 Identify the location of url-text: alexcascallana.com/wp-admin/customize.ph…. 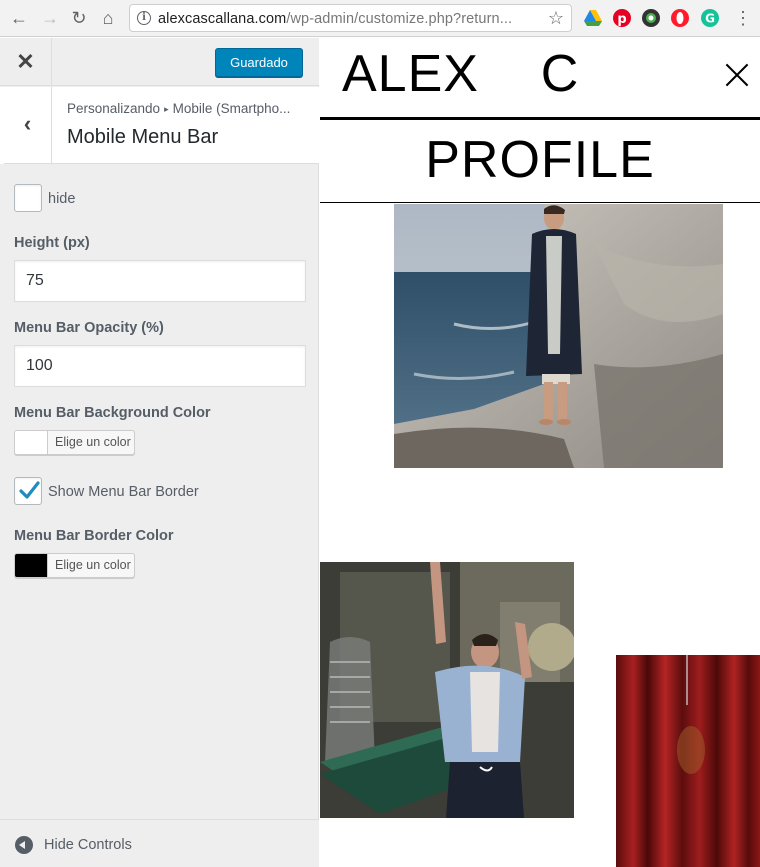
(335, 19).